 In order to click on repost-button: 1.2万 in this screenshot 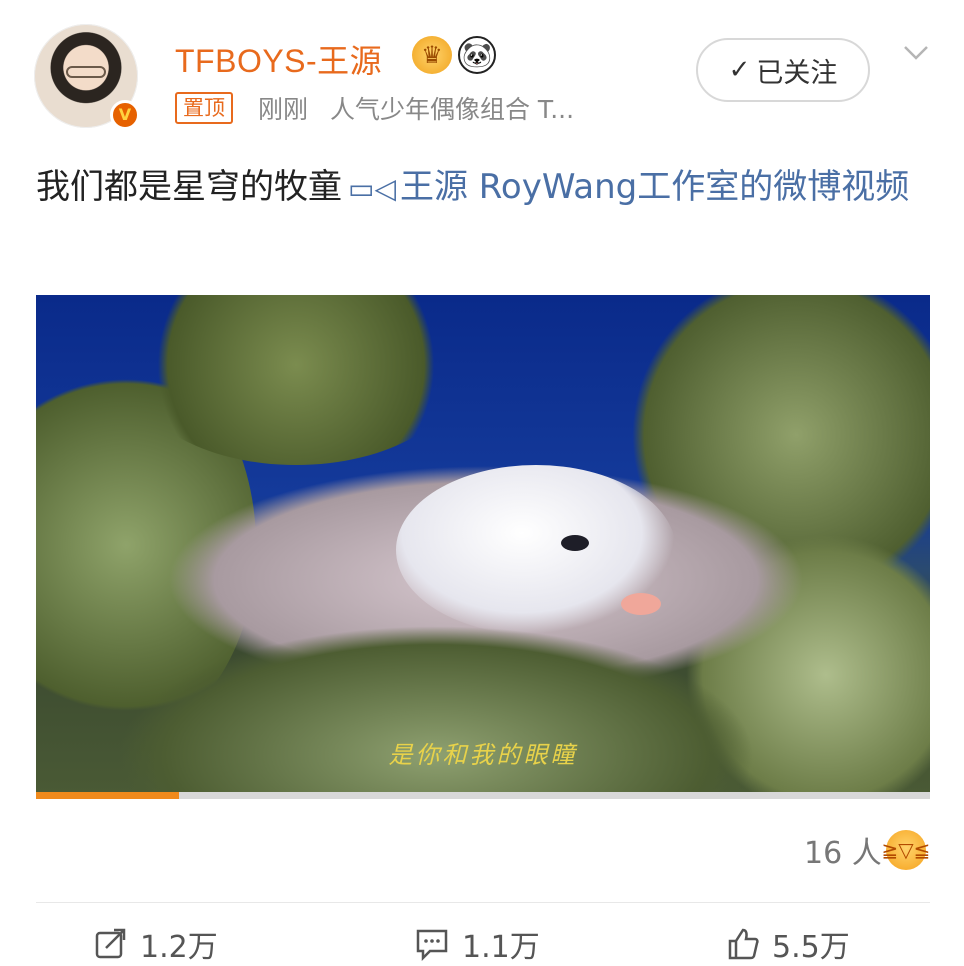, I will do `click(156, 944)`.